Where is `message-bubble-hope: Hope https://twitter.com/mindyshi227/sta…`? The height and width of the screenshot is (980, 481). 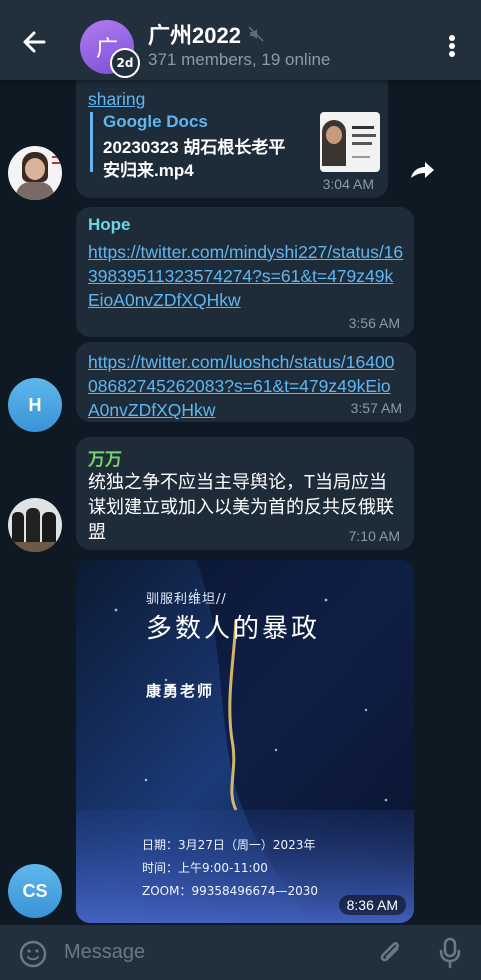 message-bubble-hope: Hope https://twitter.com/mindyshi227/sta… is located at coordinates (245, 272).